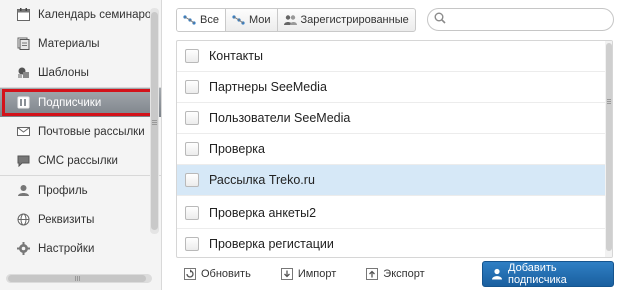  What do you see at coordinates (404, 274) in the screenshot?
I see `export-label: Экспорт` at bounding box center [404, 274].